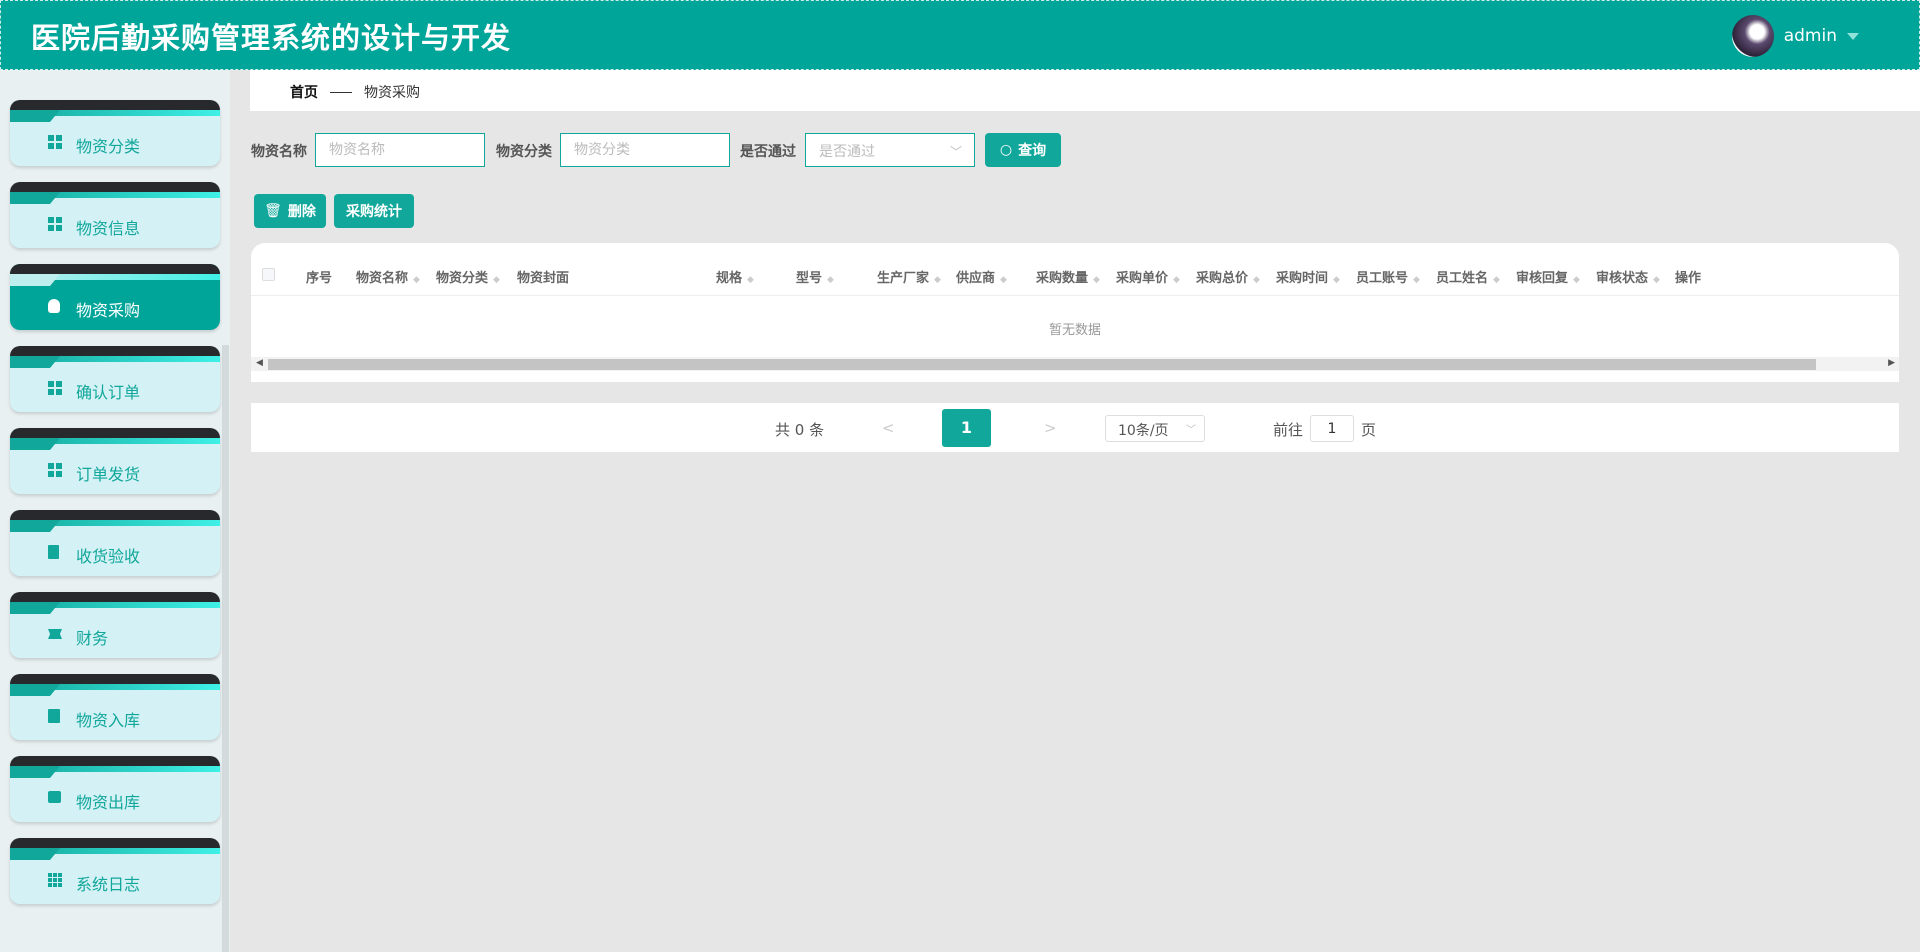 The height and width of the screenshot is (952, 1920). I want to click on column-header: 操作, so click(1688, 276).